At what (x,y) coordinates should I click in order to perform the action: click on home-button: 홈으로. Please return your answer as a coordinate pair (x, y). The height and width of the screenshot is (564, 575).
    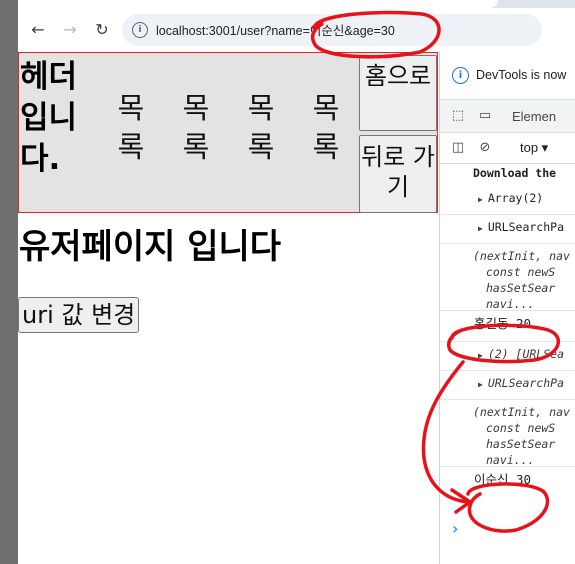
    Looking at the image, I should click on (398, 93).